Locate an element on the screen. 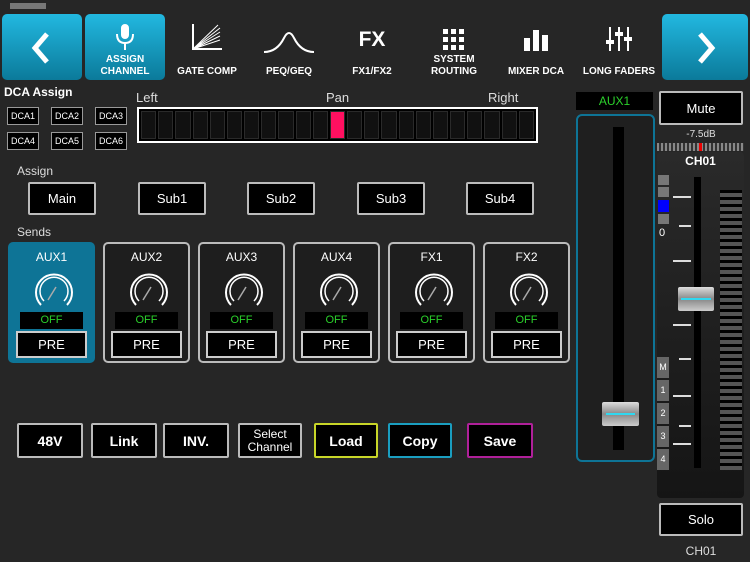  pan-slider is located at coordinates (337, 125).